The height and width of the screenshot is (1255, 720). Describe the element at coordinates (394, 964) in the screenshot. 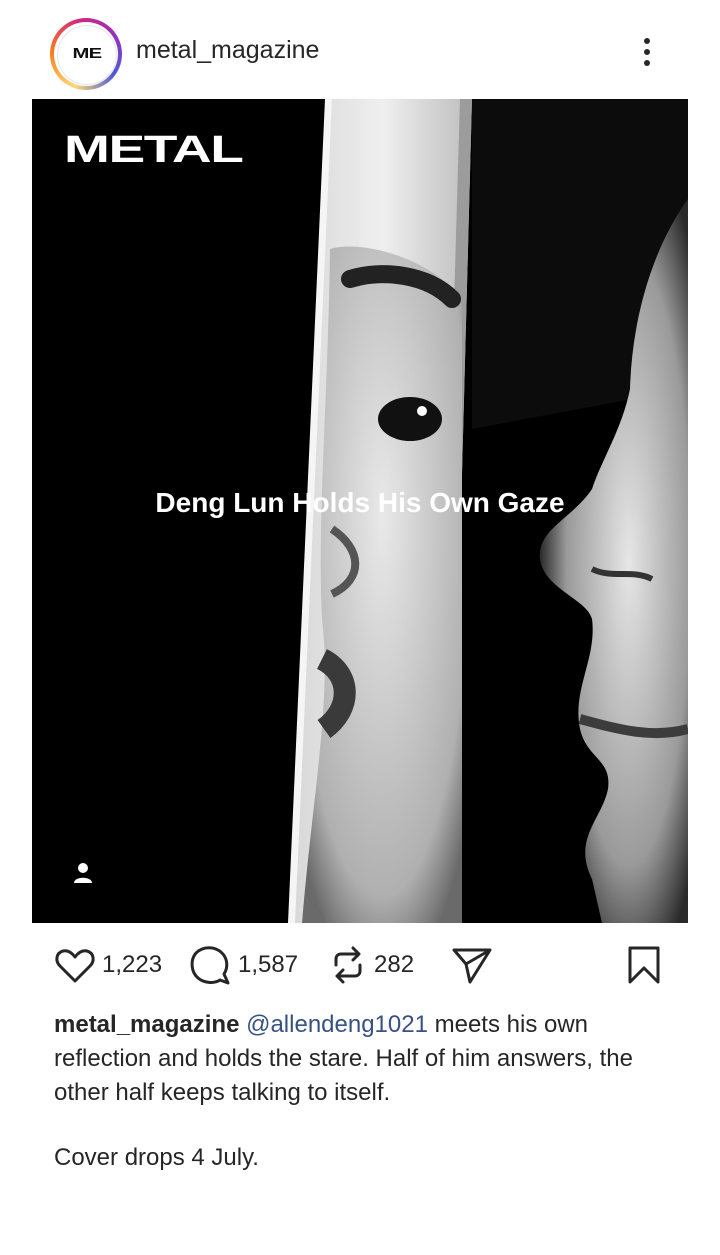

I see `repost-count: 282` at that location.